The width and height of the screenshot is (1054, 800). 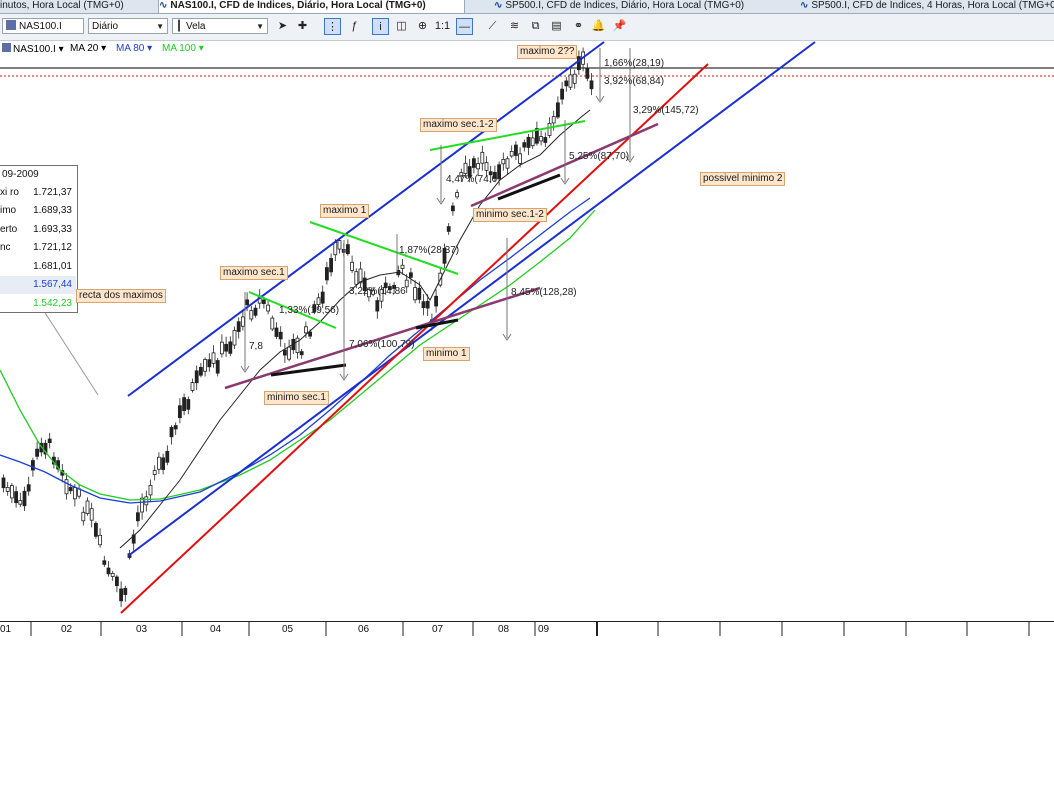 I want to click on data-window-row: 1.567,44, so click(x=38, y=285).